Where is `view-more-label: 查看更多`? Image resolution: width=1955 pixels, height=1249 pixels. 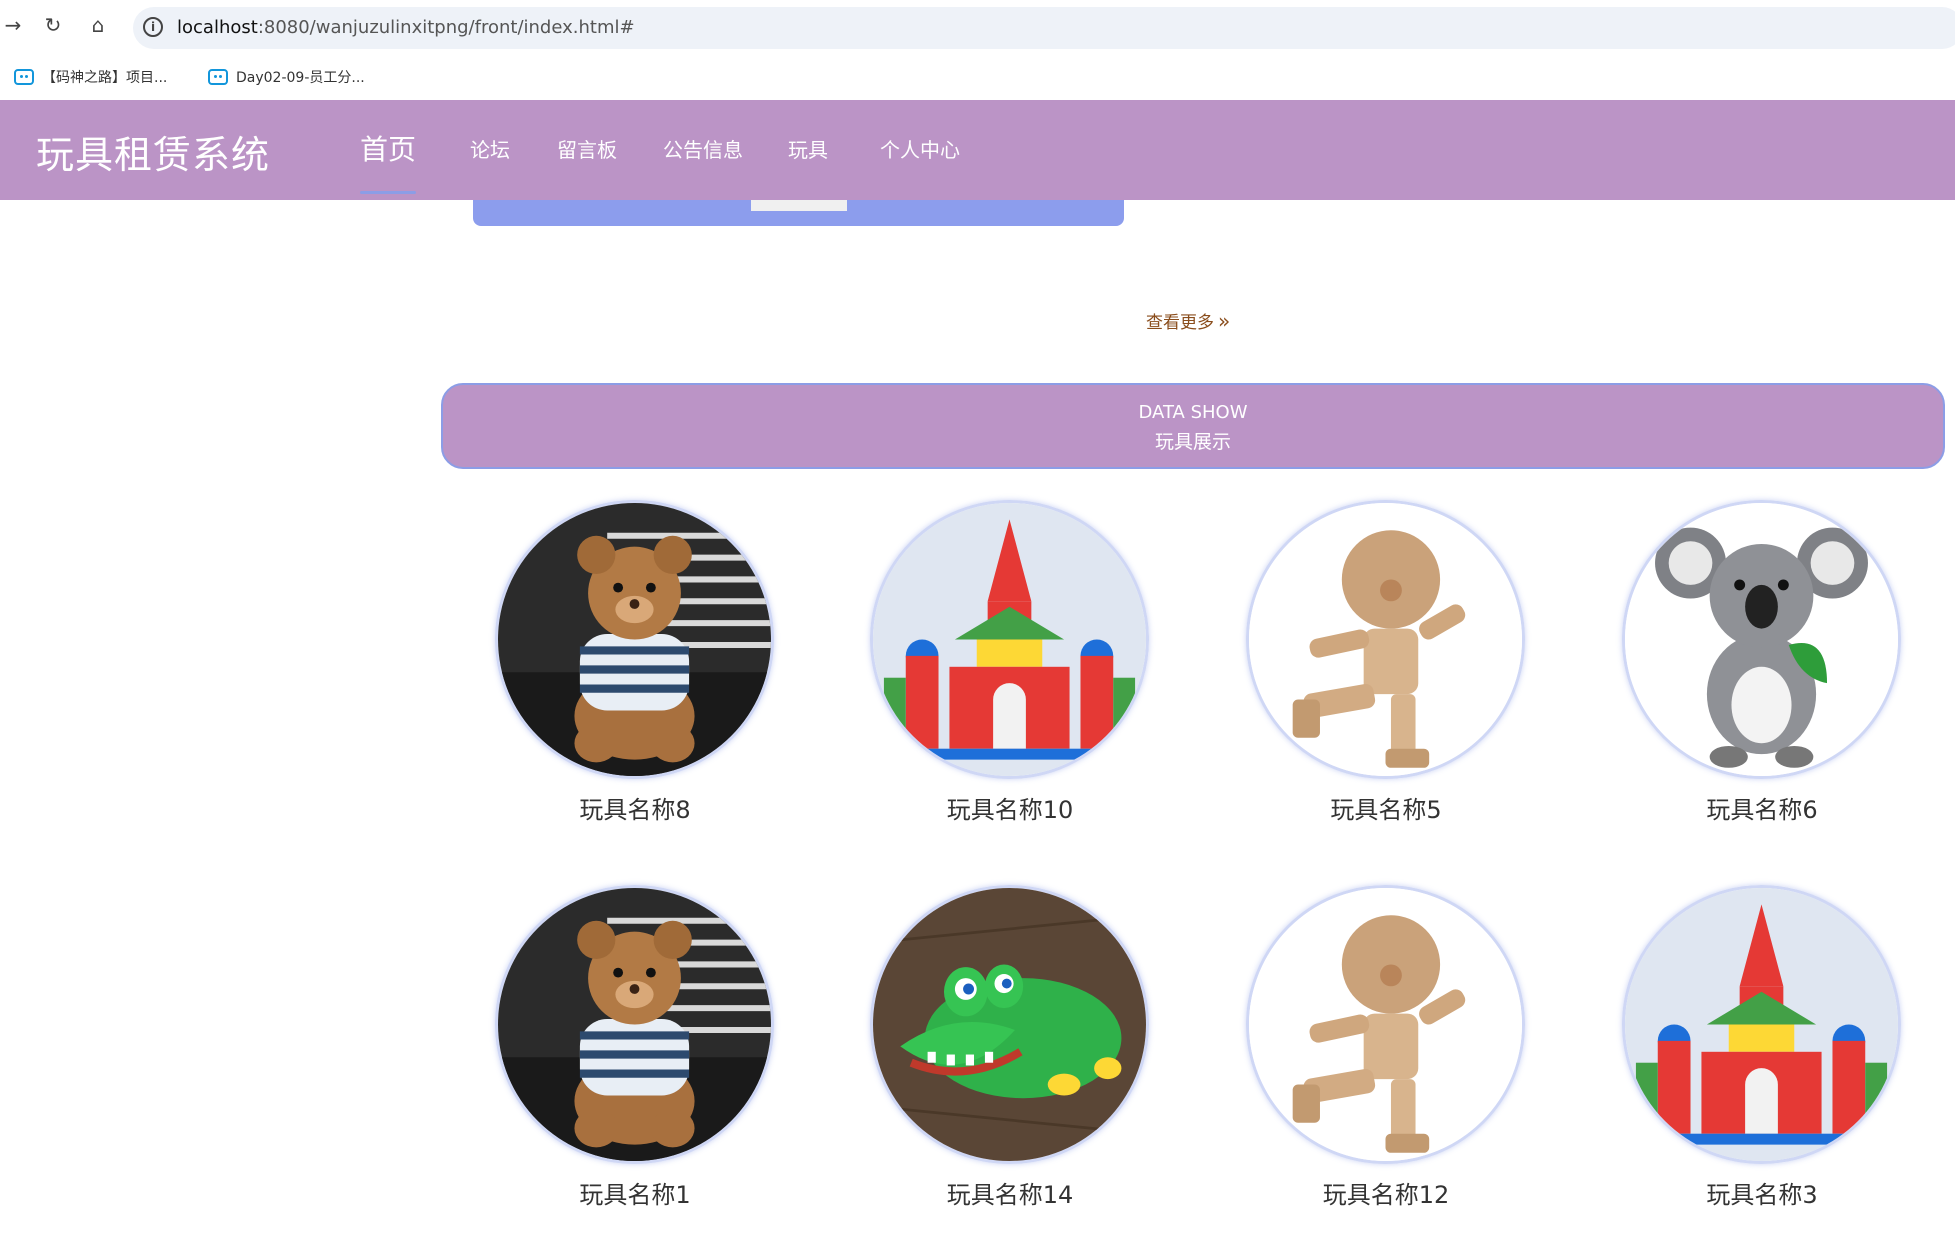 view-more-label: 查看更多 is located at coordinates (1180, 323).